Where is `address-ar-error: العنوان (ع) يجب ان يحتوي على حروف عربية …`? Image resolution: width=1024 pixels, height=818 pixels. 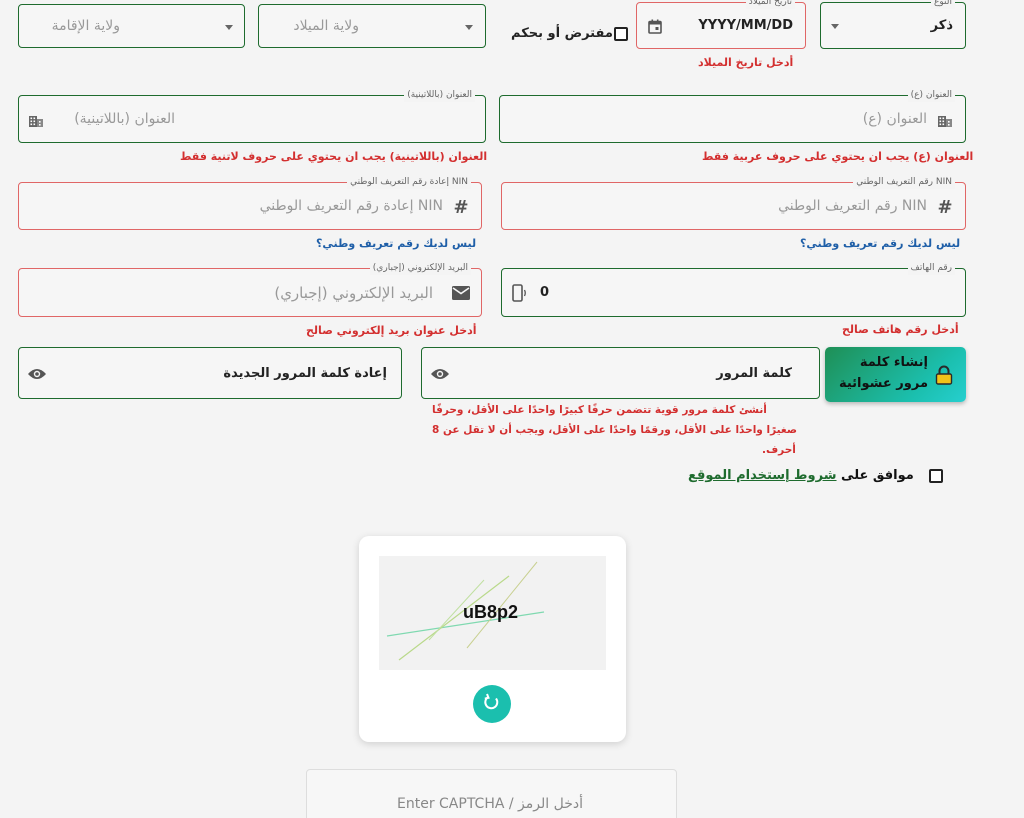
address-ar-error: العنوان (ع) يجب ان يحتوي على حروف عربية … is located at coordinates (838, 156).